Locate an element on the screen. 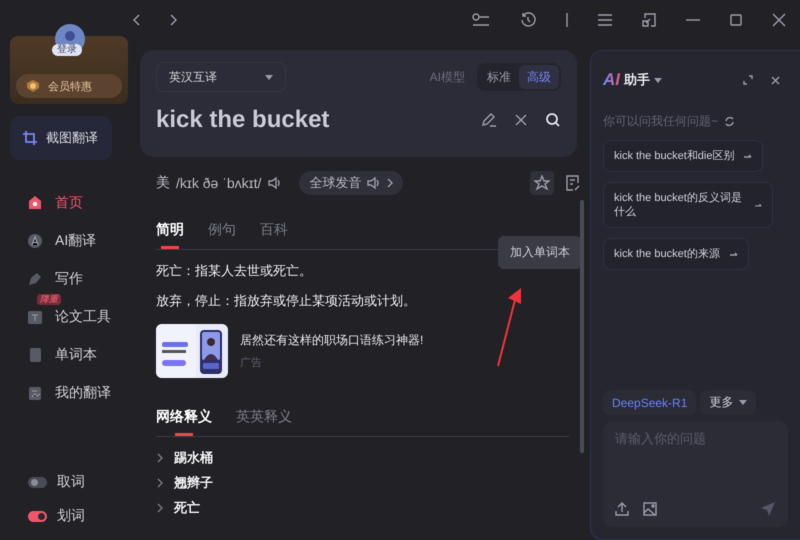  chevron-left-icon is located at coordinates (136, 20).